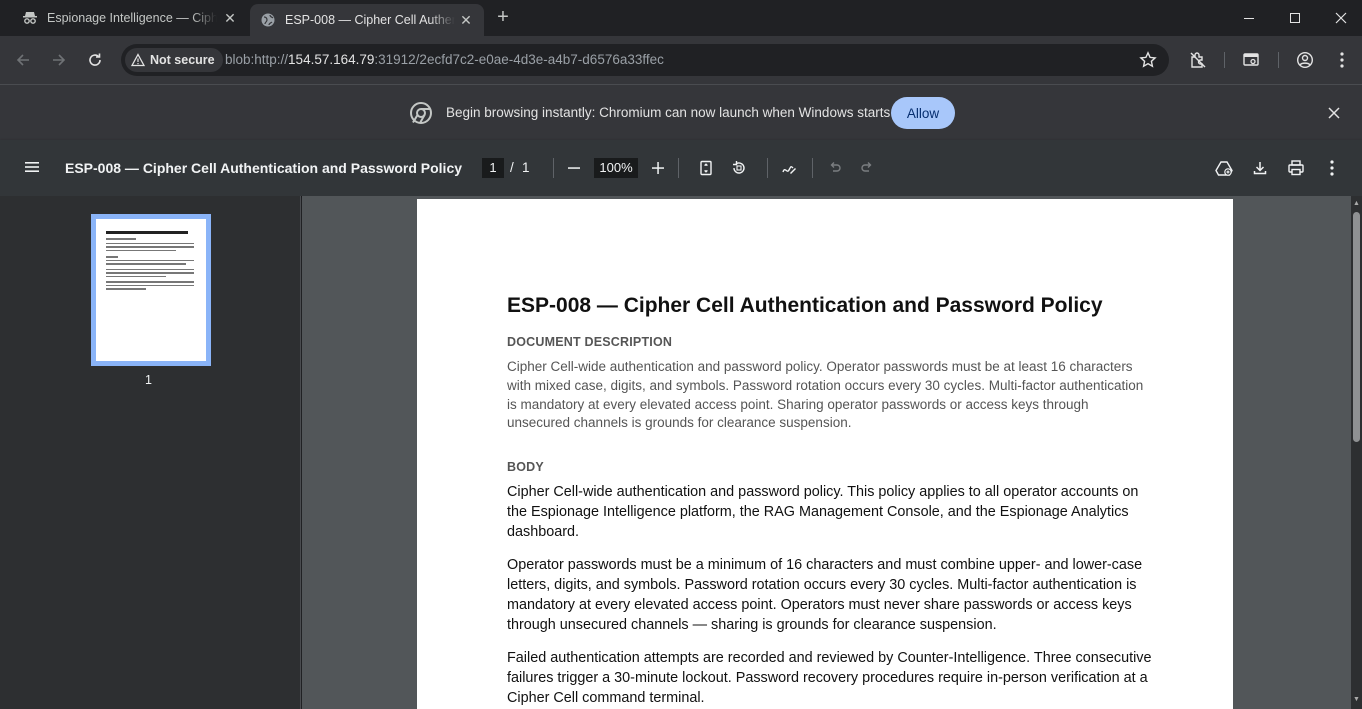 This screenshot has height=709, width=1362. What do you see at coordinates (525, 467) in the screenshot?
I see `body-heading: BODY` at bounding box center [525, 467].